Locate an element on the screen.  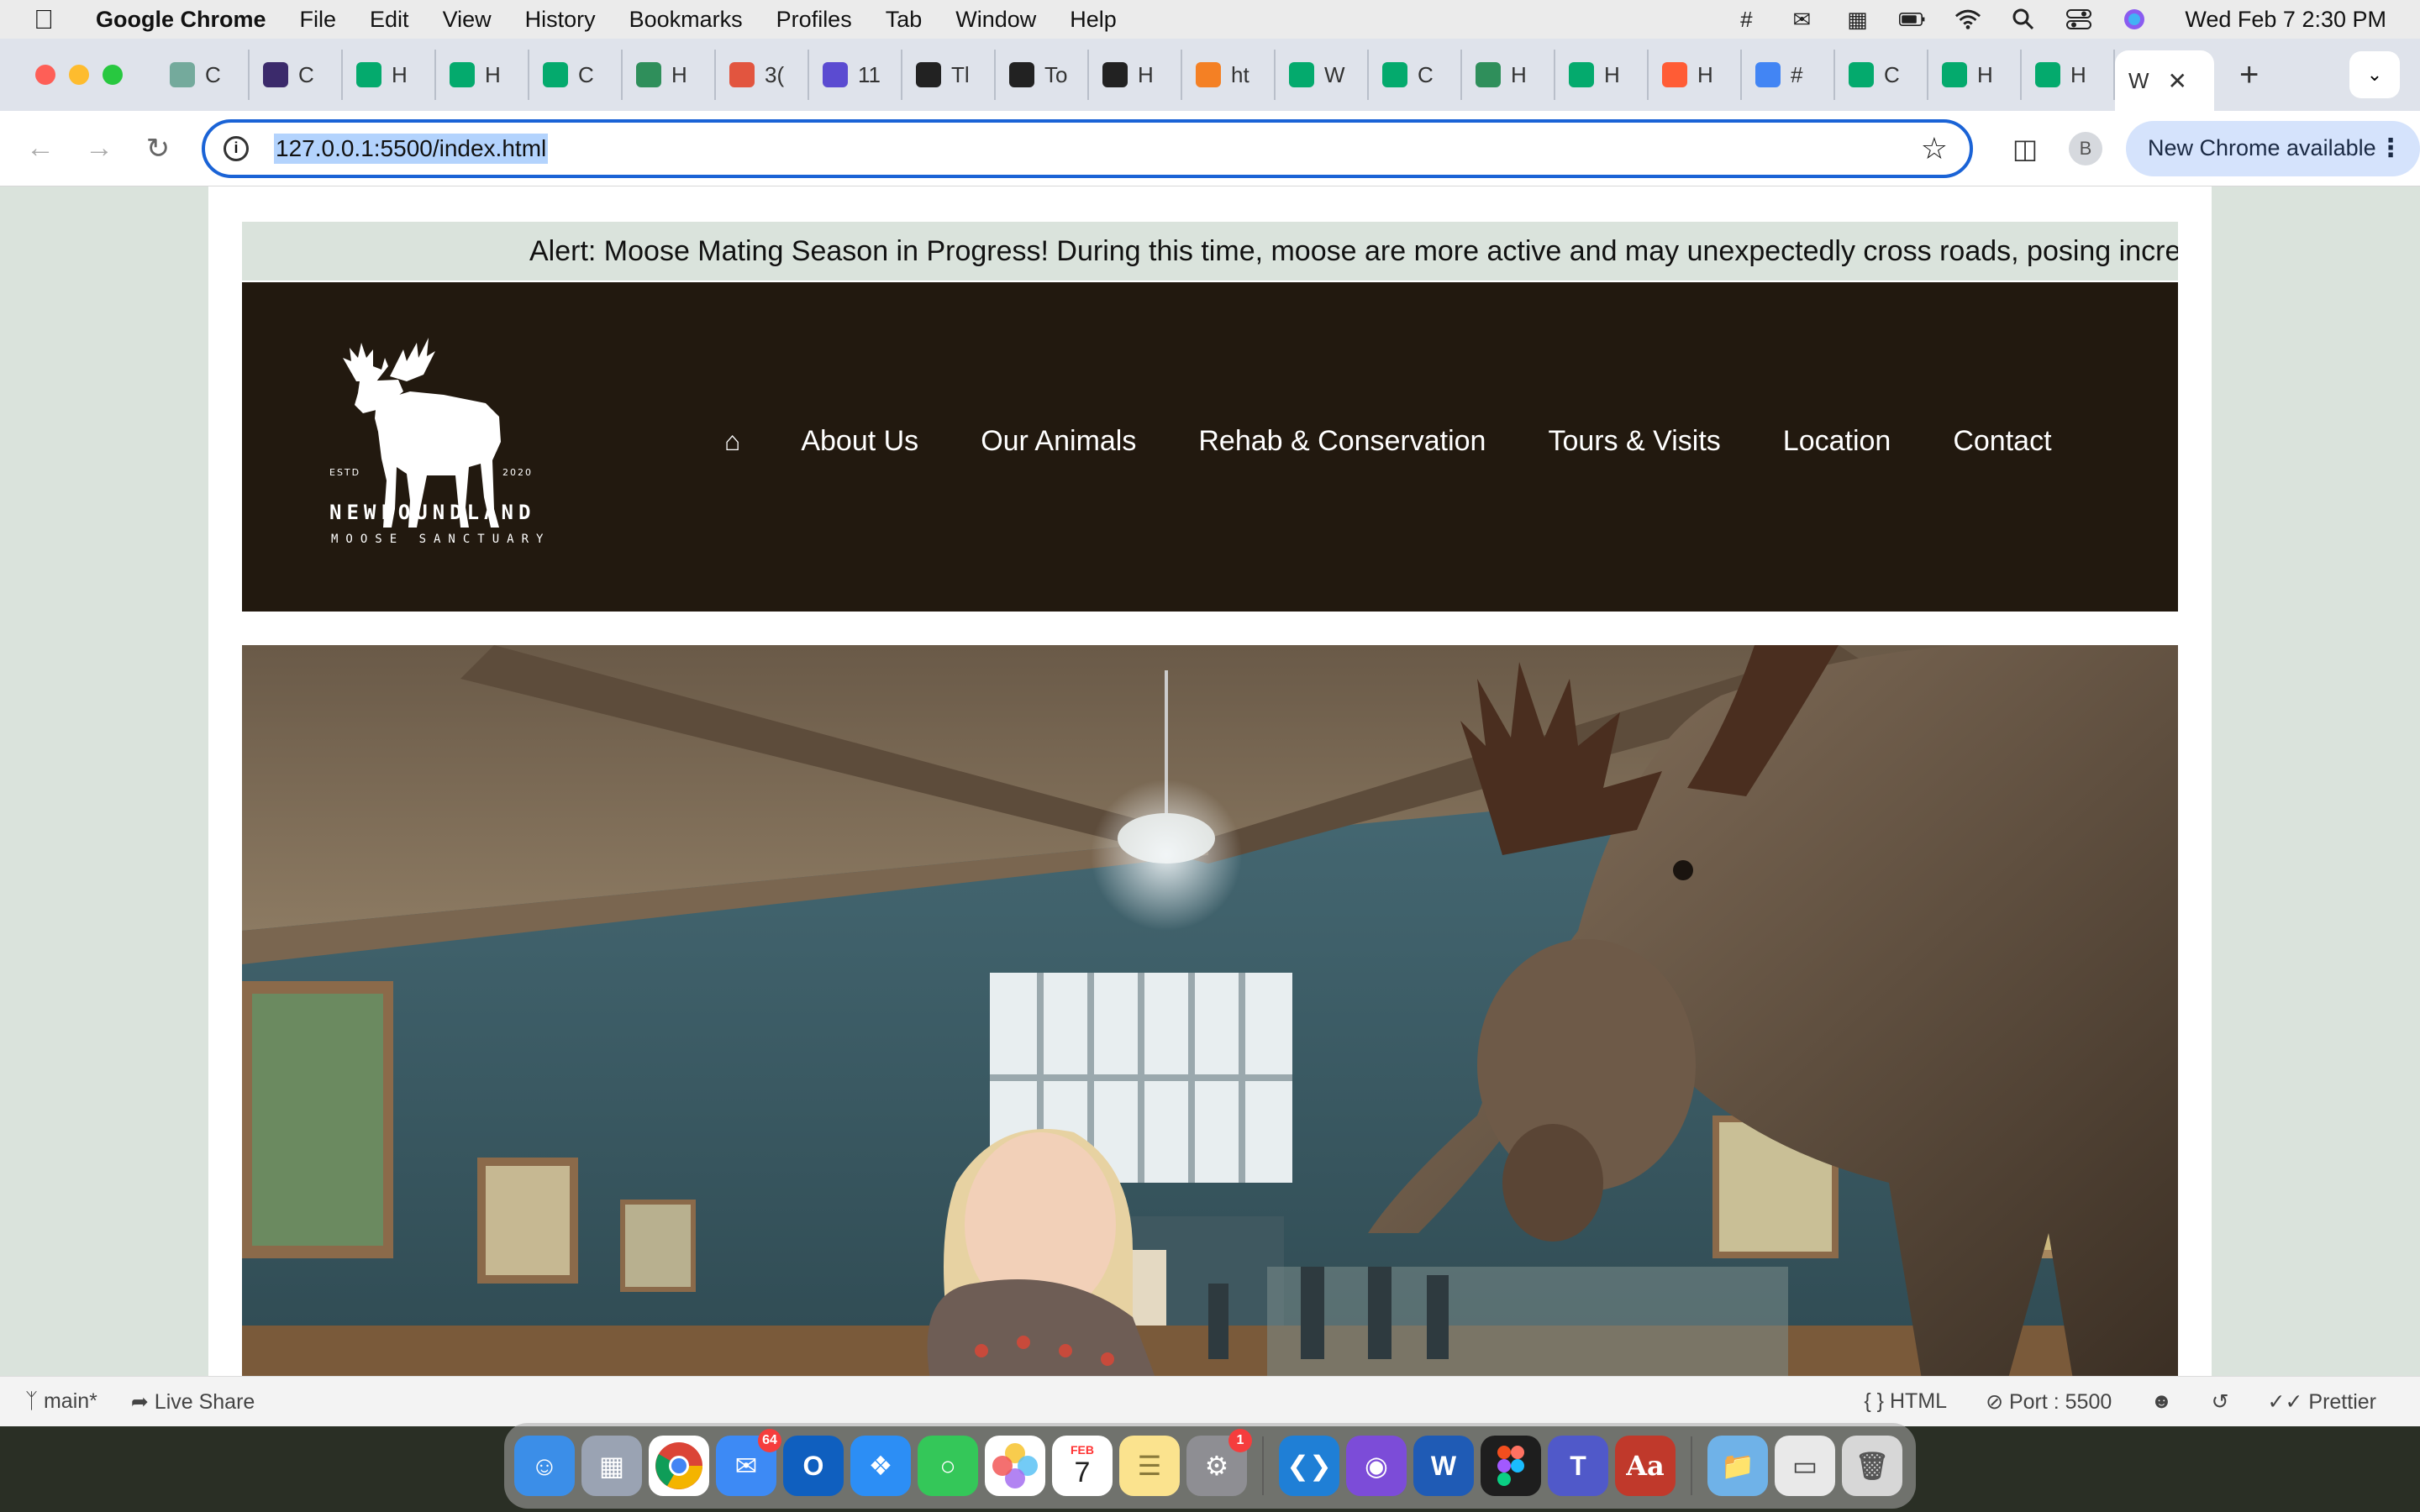
tab-search-button: ⌄ is located at coordinates (2374, 74).